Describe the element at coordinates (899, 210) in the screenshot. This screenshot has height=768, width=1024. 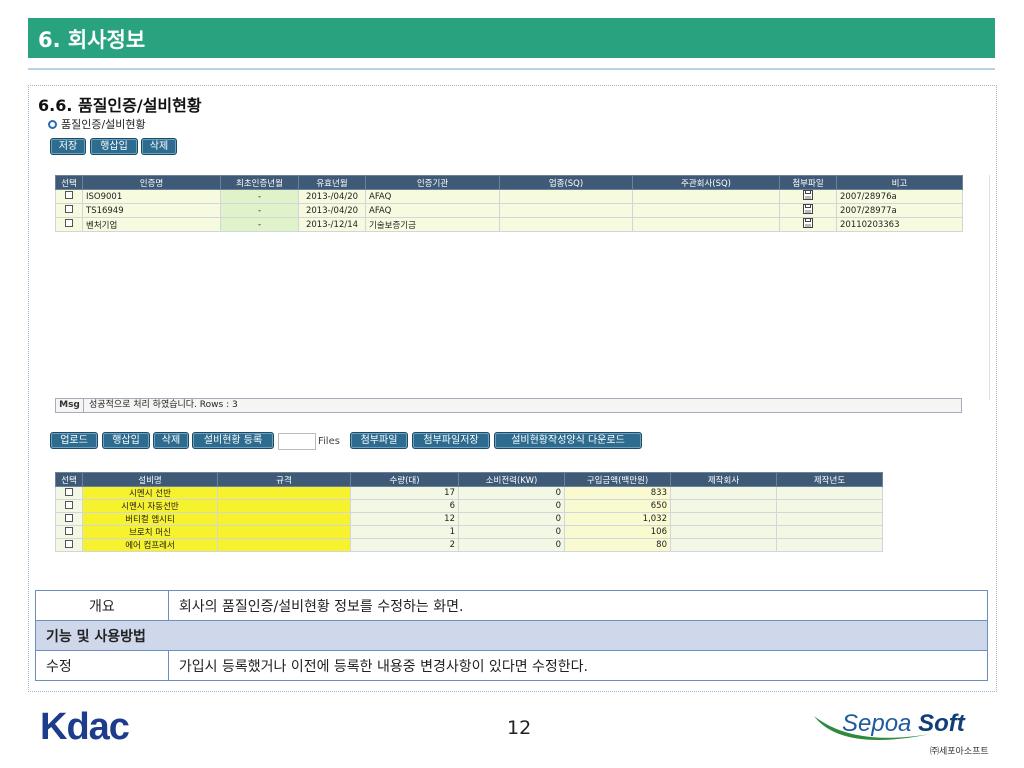
I see `remark-cell: 2007/28977a` at that location.